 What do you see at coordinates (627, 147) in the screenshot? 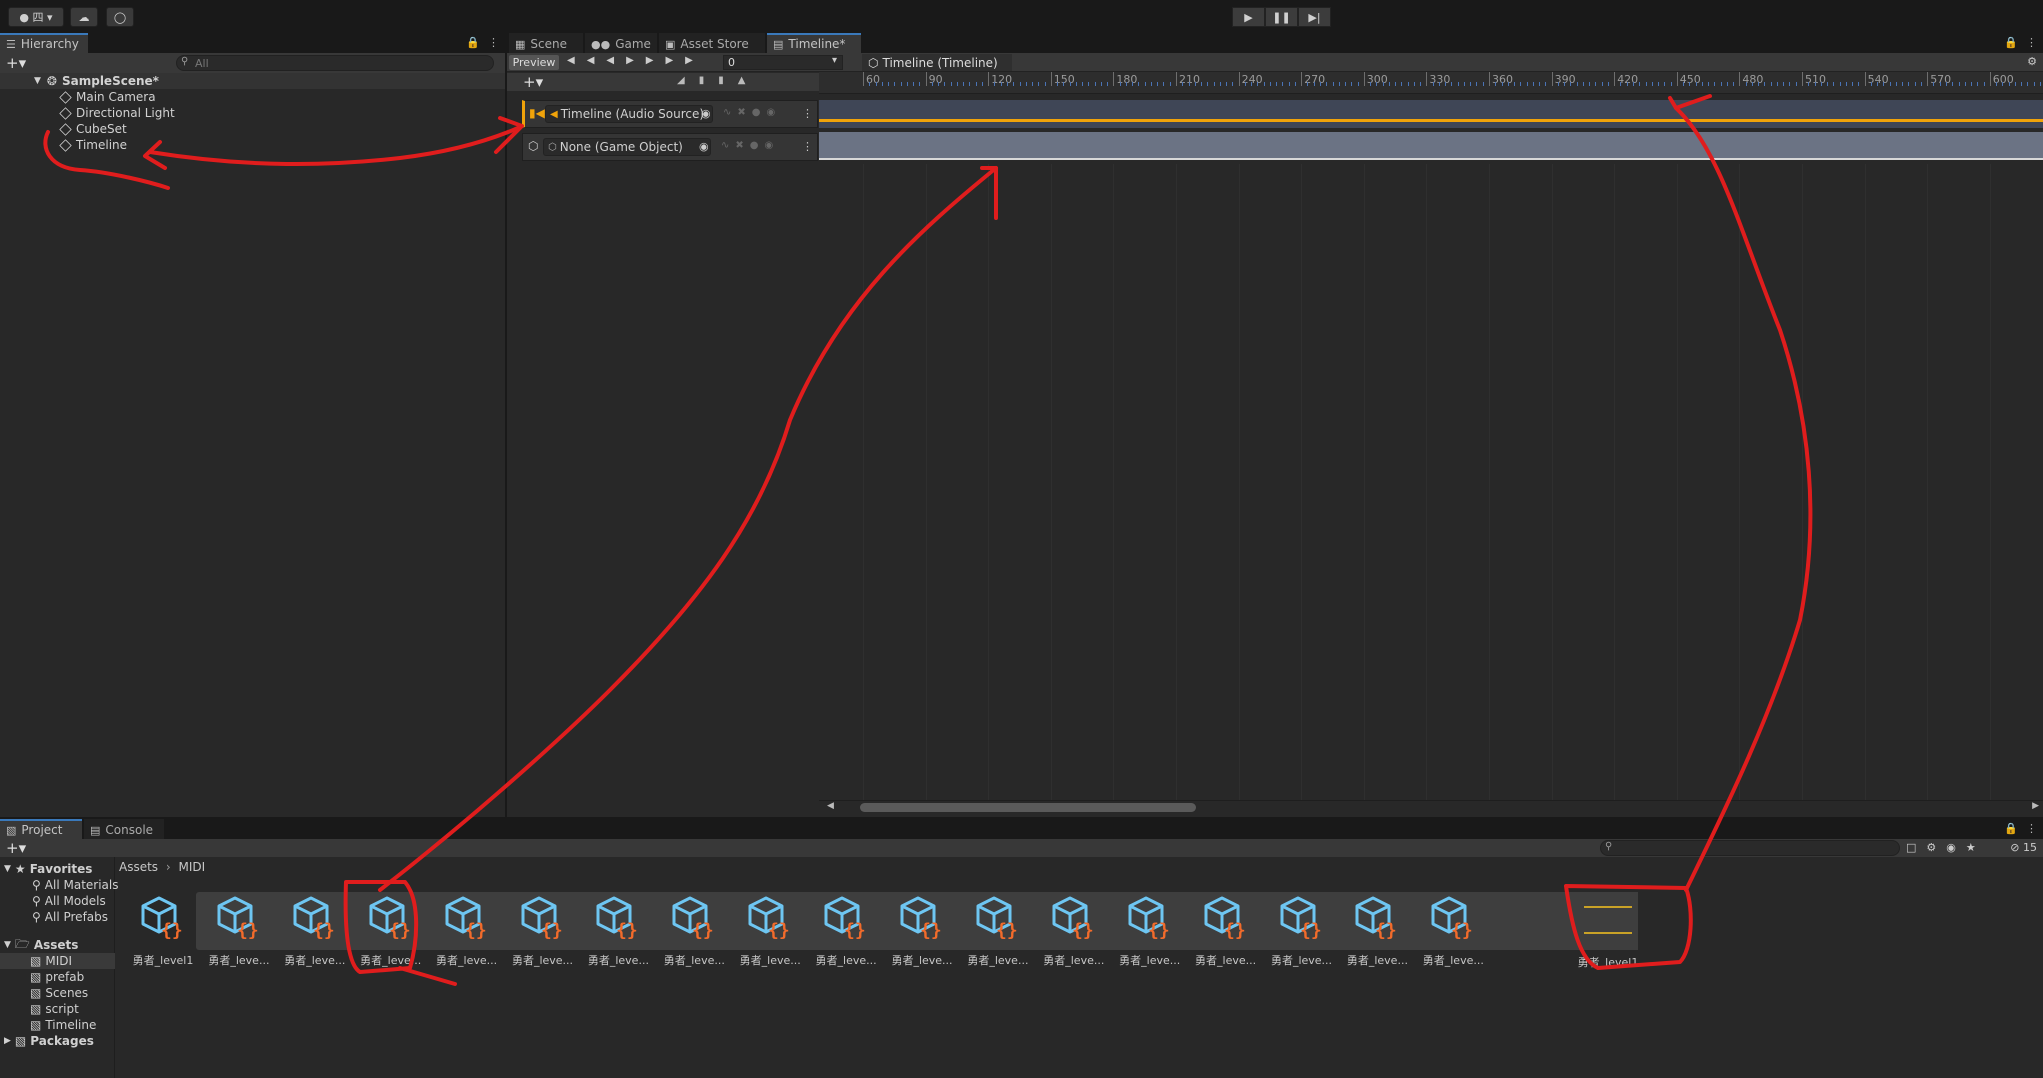
I see `track-binding-field: ⬡ None (Game Object)` at bounding box center [627, 147].